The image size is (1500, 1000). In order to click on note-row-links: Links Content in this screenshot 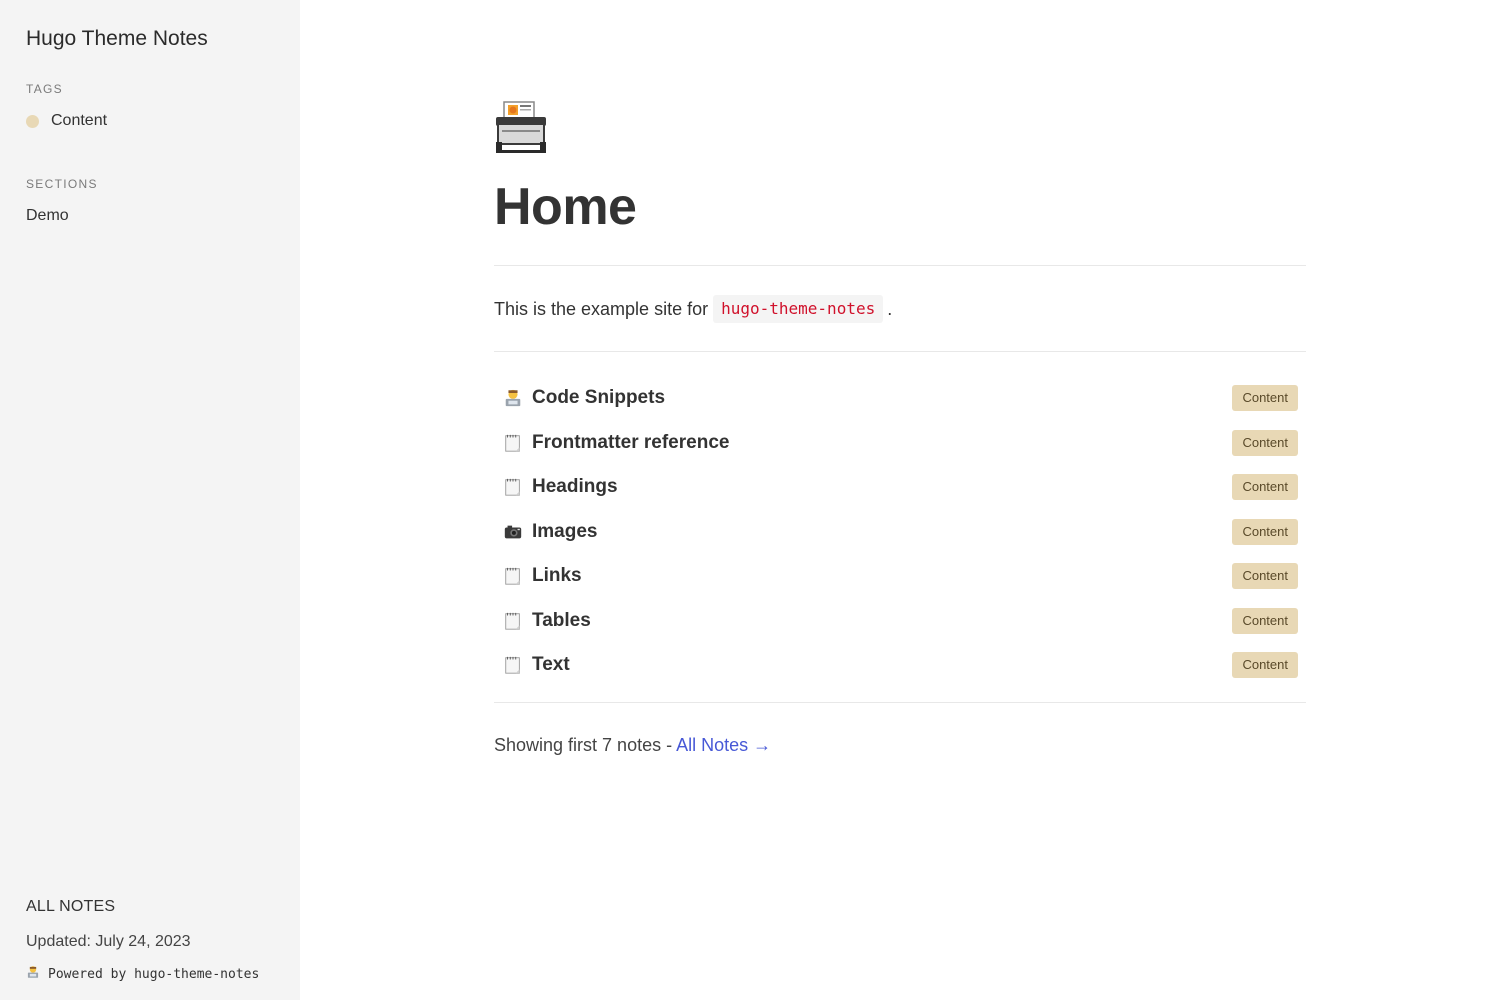, I will do `click(900, 576)`.